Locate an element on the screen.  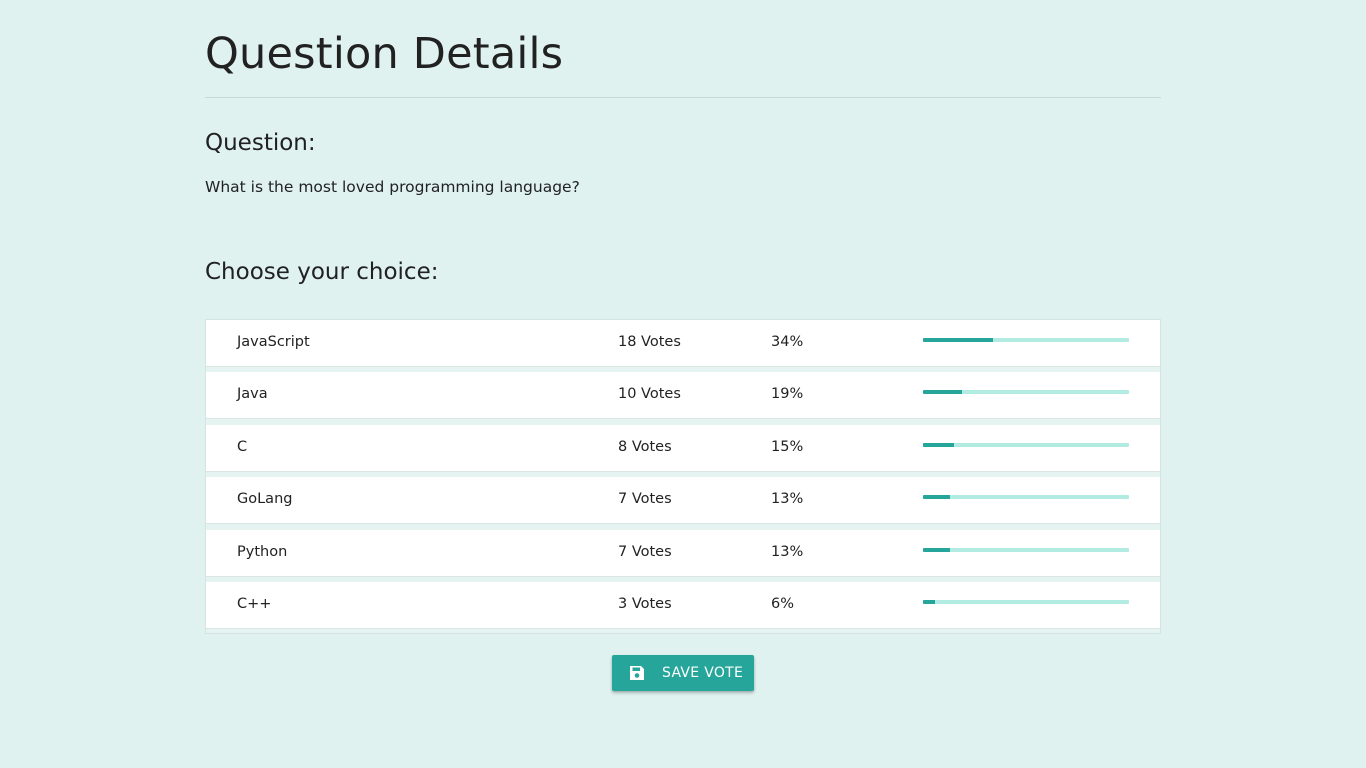
choice-name: JavaScript is located at coordinates (273, 342).